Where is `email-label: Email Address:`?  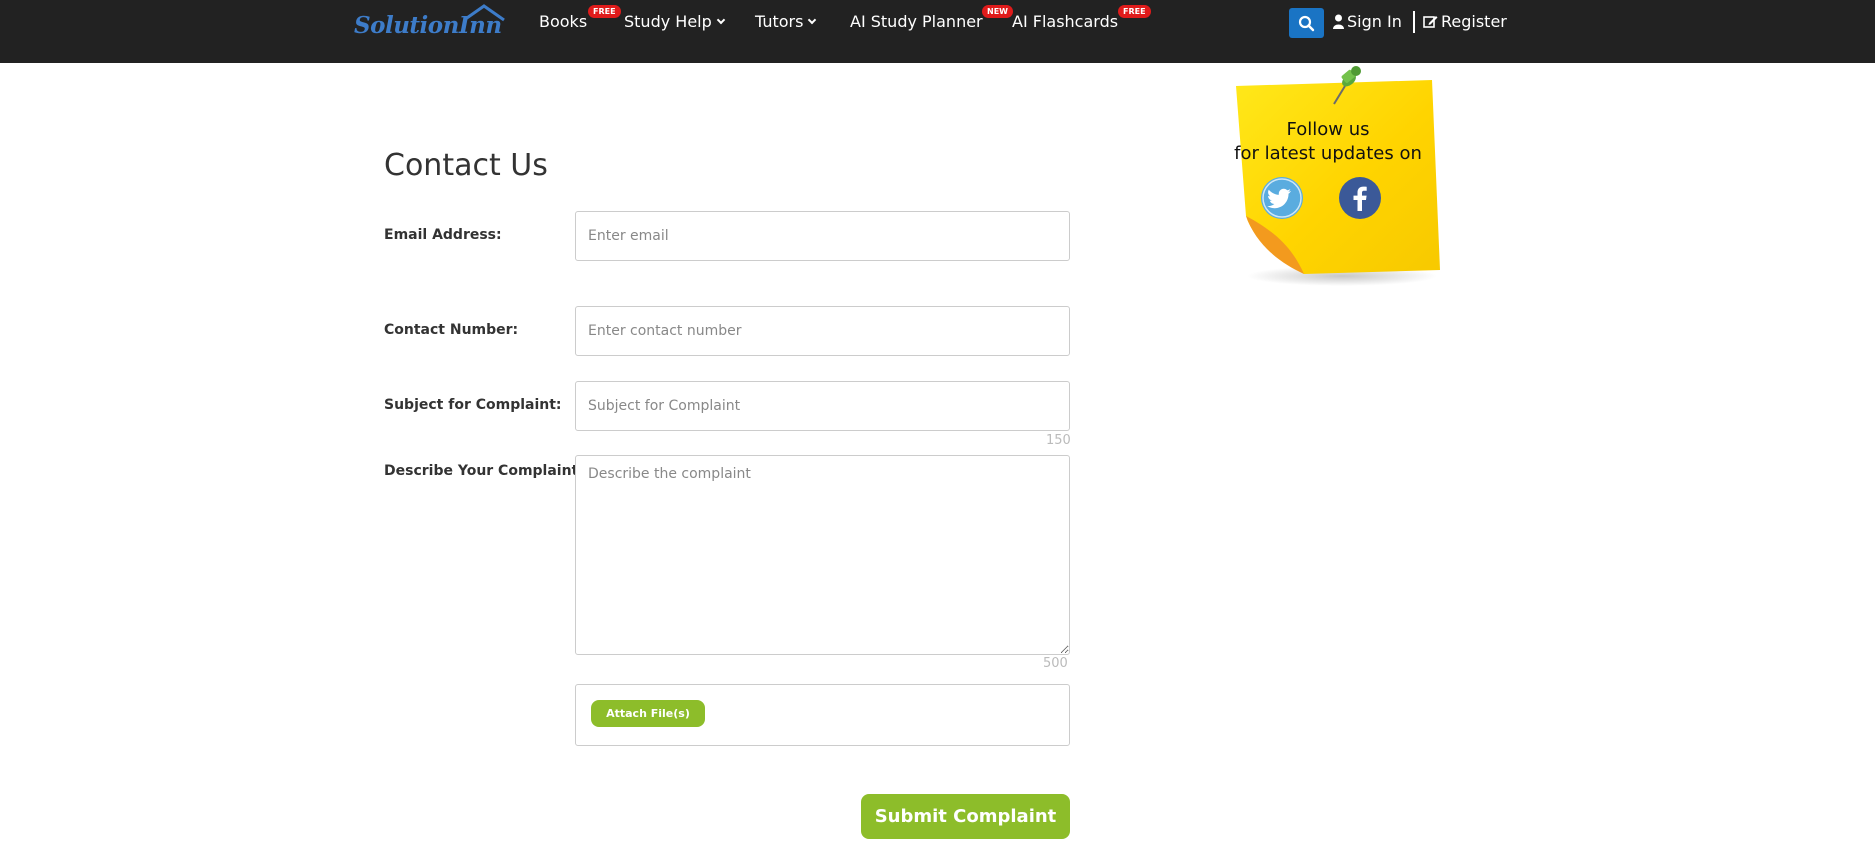
email-label: Email Address: is located at coordinates (443, 235).